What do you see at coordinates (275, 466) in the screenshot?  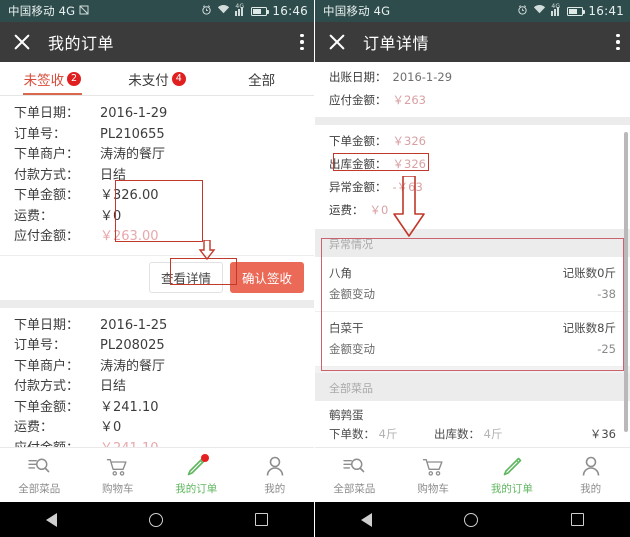 I see `person-icon` at bounding box center [275, 466].